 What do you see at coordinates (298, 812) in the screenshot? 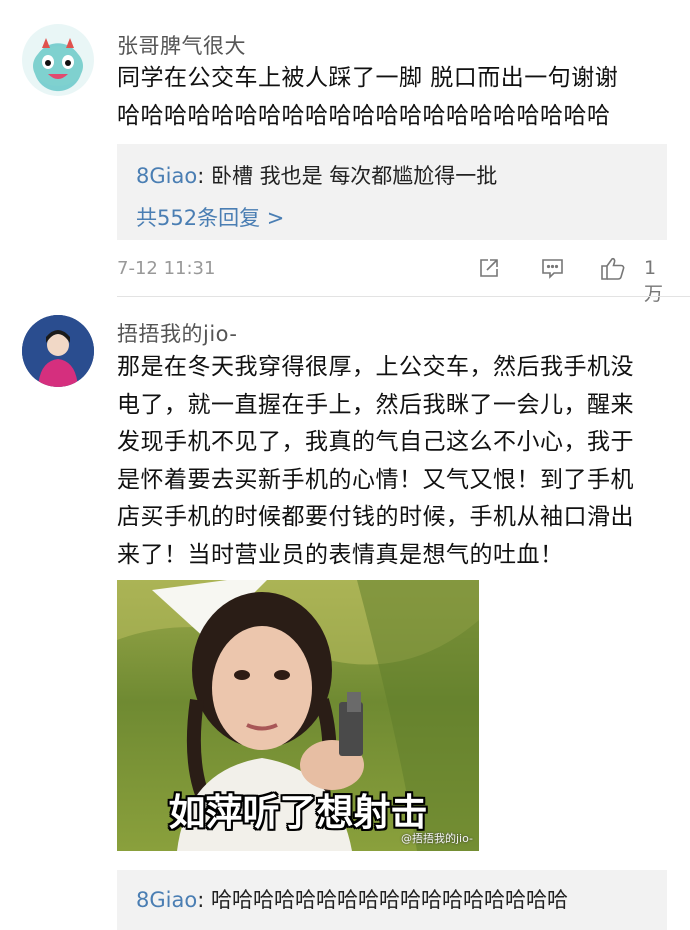
I see `image-caption: 如萍听了想射击` at bounding box center [298, 812].